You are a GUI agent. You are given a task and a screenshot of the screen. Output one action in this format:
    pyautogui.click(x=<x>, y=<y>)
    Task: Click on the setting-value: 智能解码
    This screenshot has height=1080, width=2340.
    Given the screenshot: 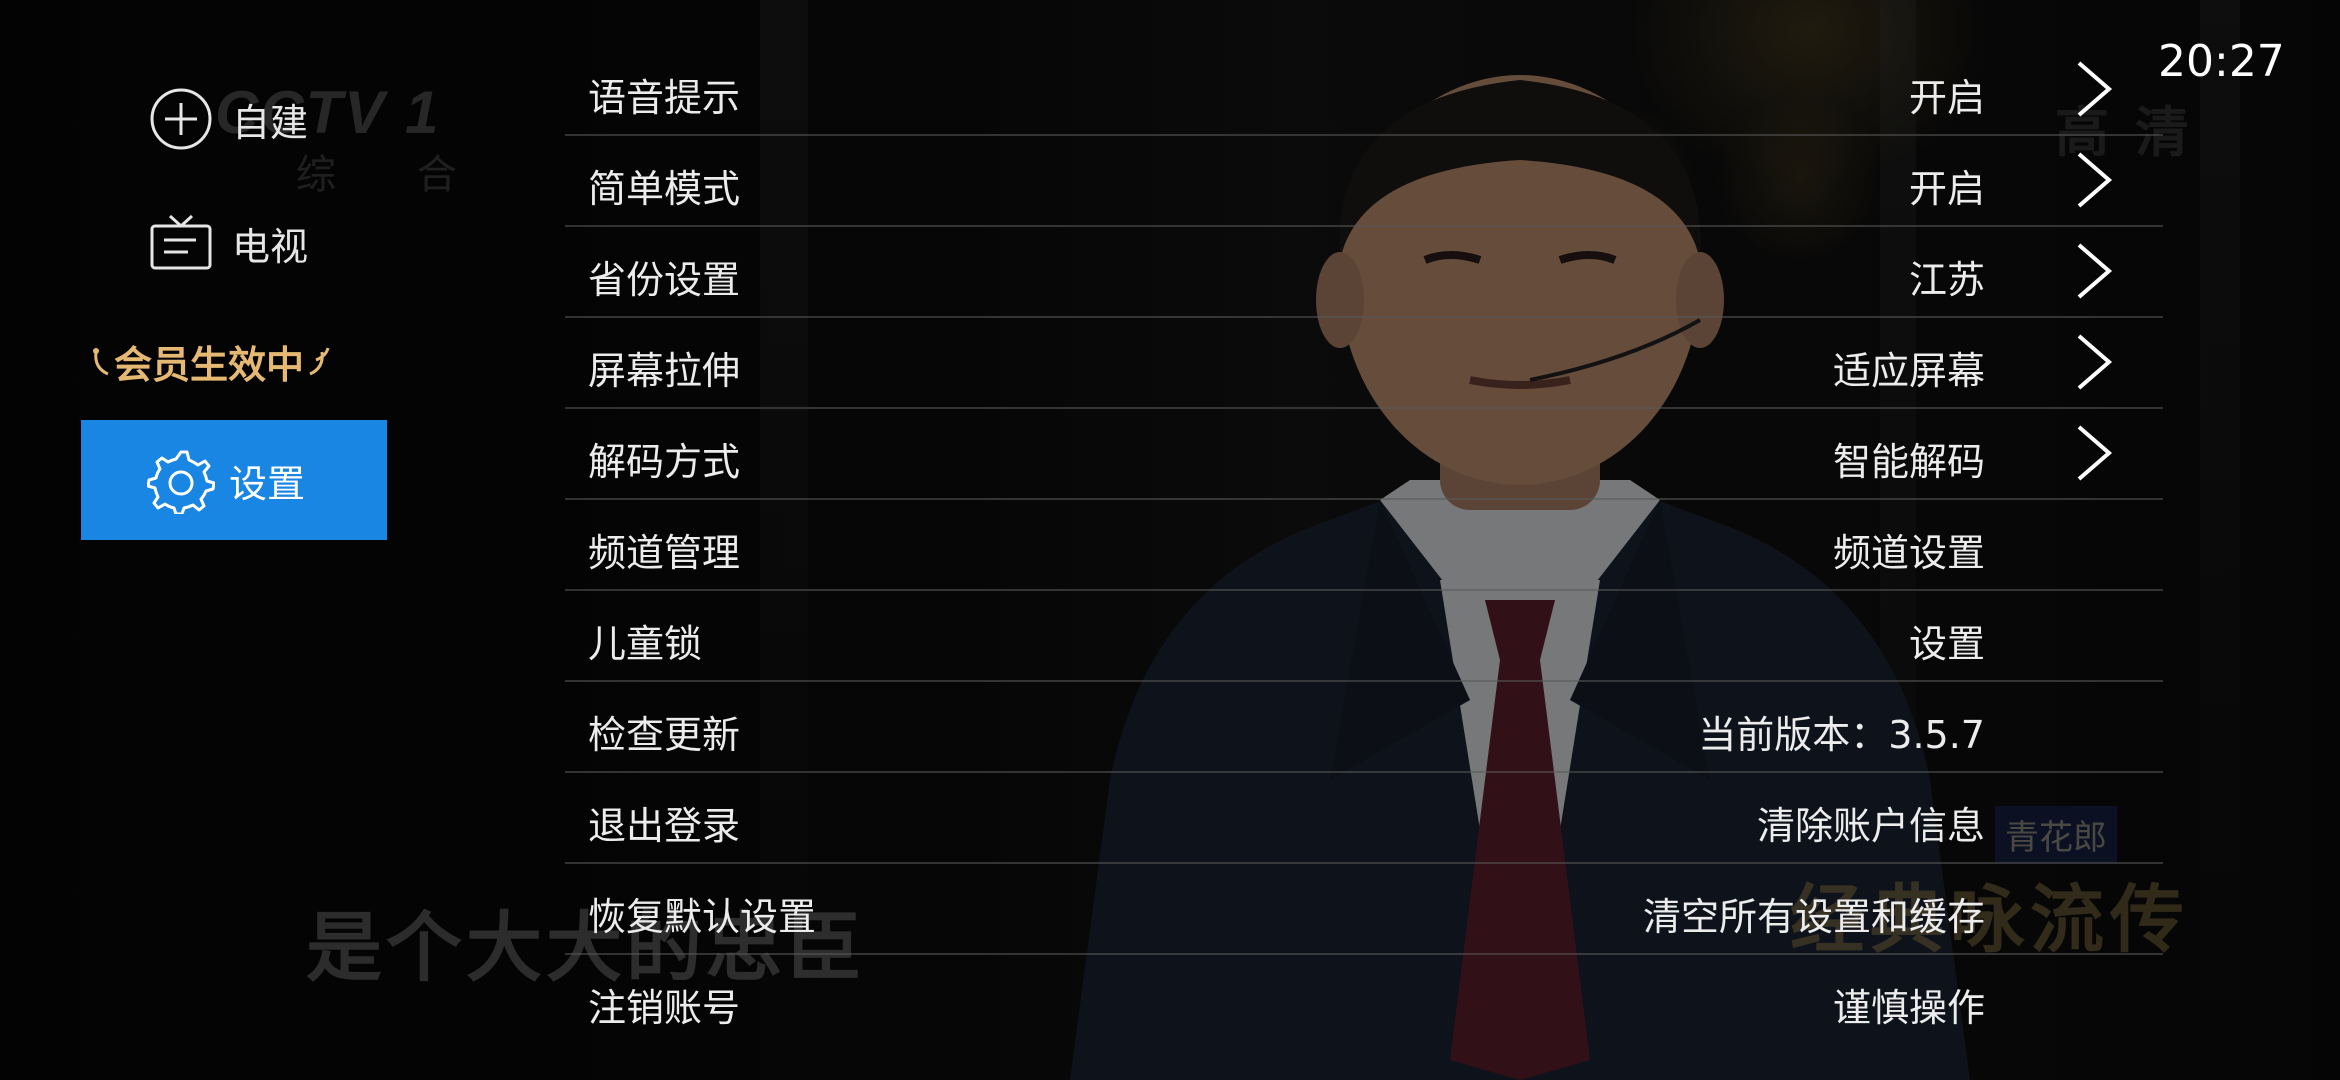 What is the action you would take?
    pyautogui.click(x=1908, y=462)
    